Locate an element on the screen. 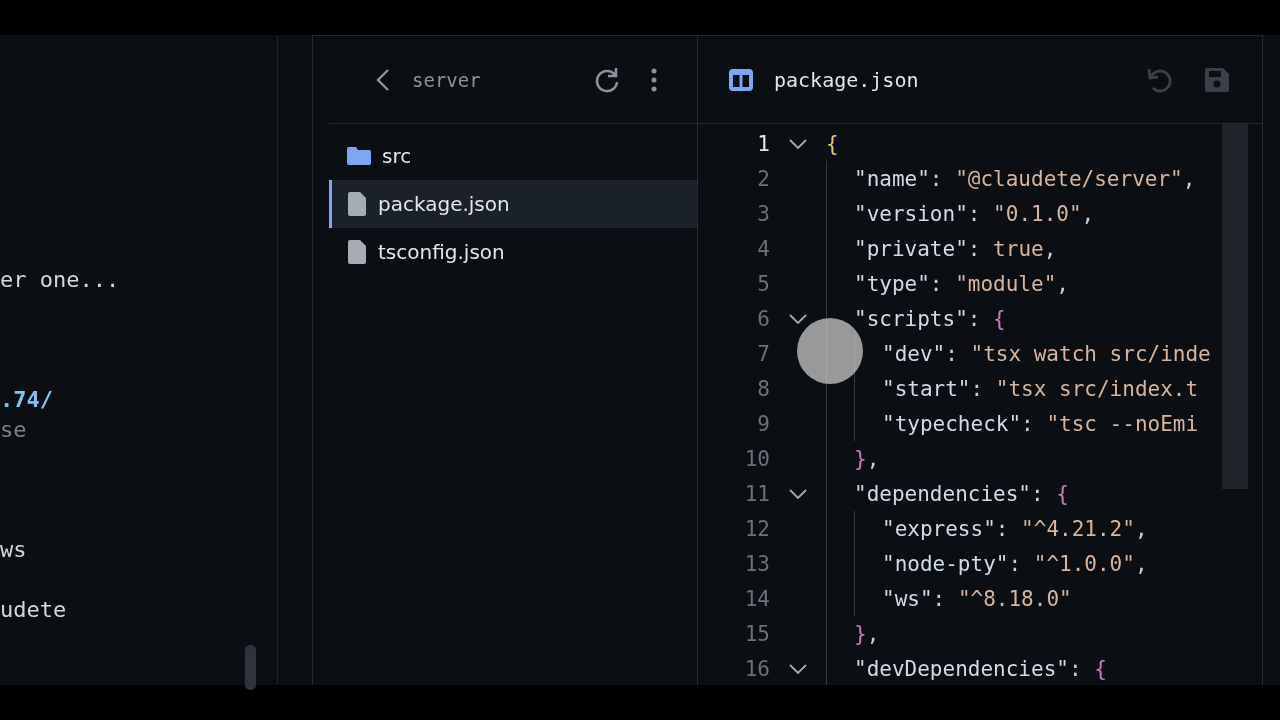 This screenshot has height=720, width=1280. code-line: "ws": "^8.18.0" is located at coordinates (977, 598).